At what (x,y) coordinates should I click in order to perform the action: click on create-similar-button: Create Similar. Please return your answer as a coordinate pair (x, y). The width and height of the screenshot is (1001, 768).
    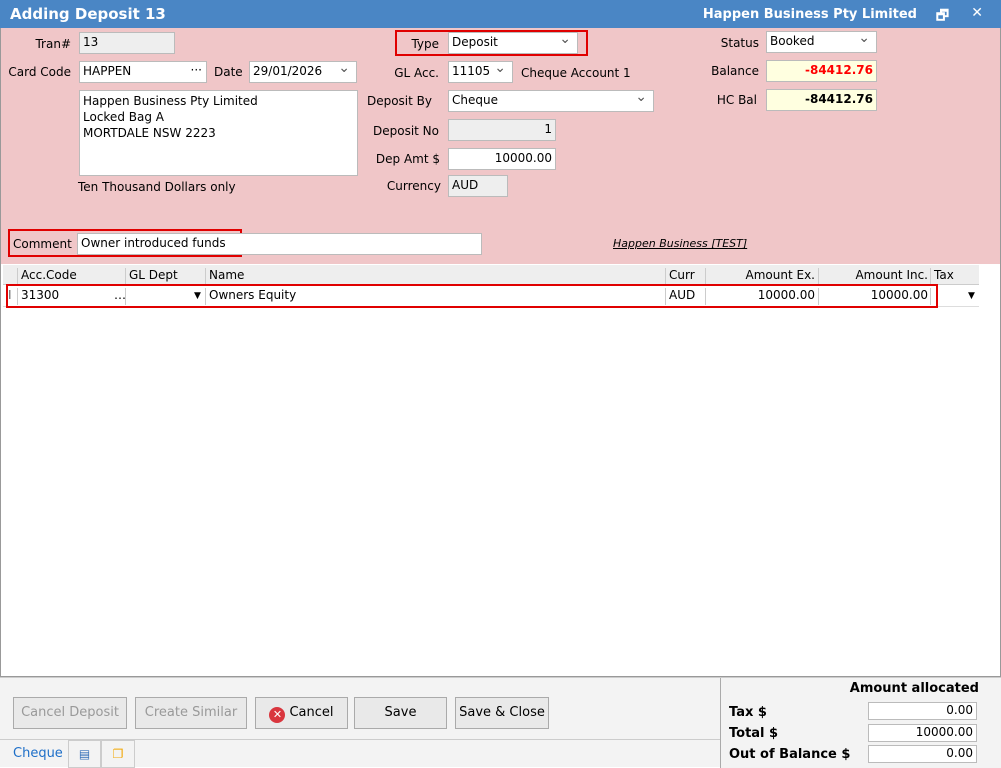
    Looking at the image, I should click on (191, 713).